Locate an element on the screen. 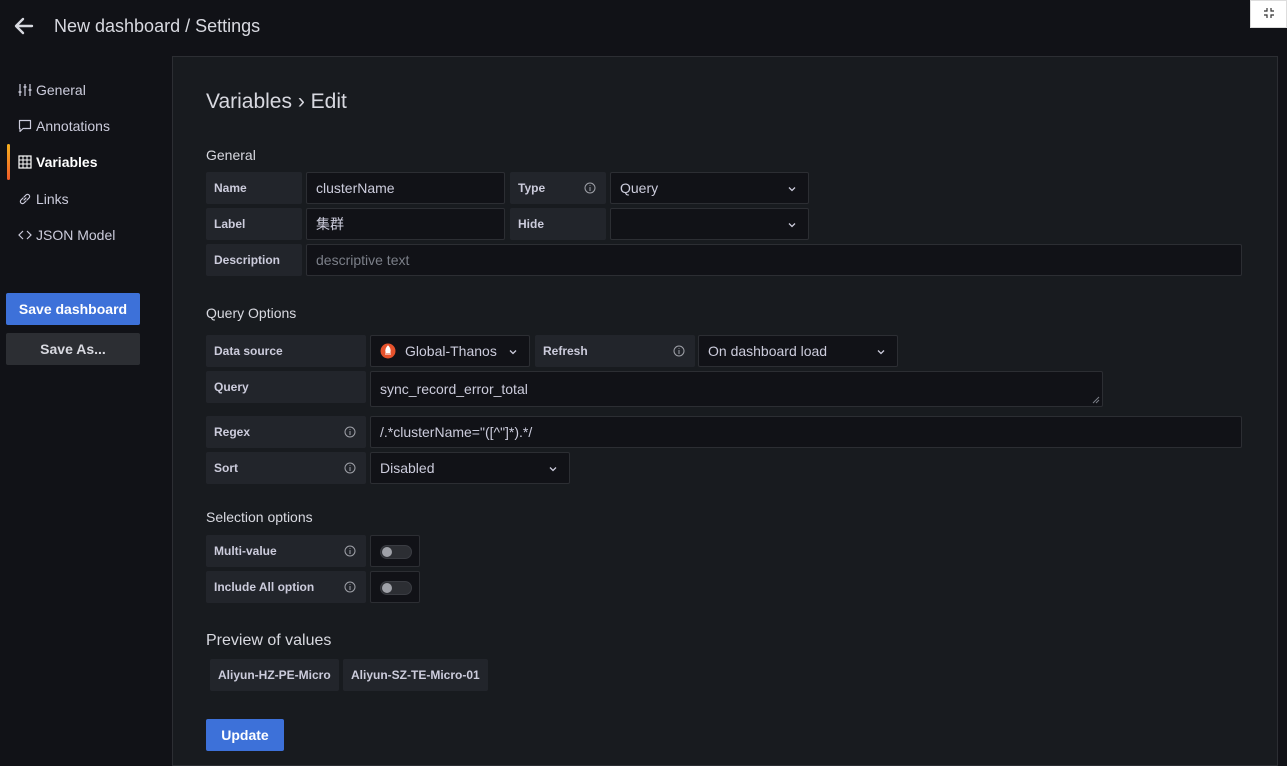 The height and width of the screenshot is (766, 1287). sort-select: Disabled is located at coordinates (470, 468).